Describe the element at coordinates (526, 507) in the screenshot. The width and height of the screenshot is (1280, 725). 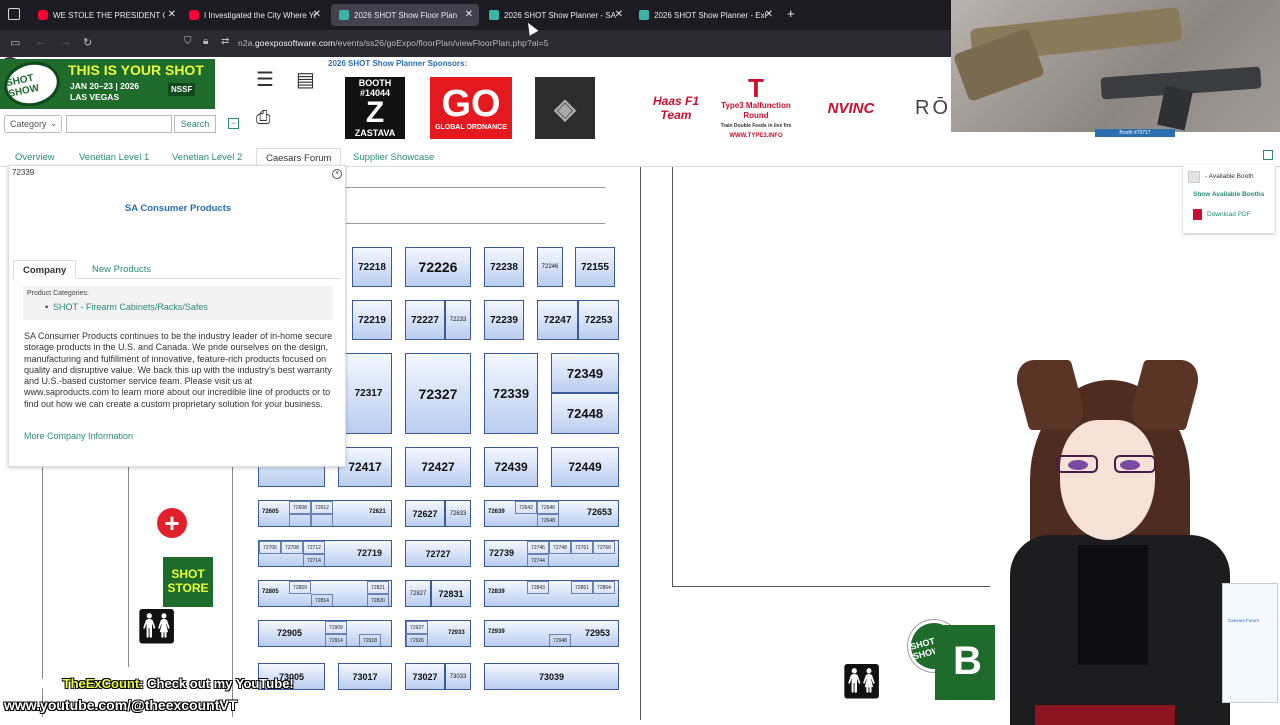
I see `booth-cell: 72642` at that location.